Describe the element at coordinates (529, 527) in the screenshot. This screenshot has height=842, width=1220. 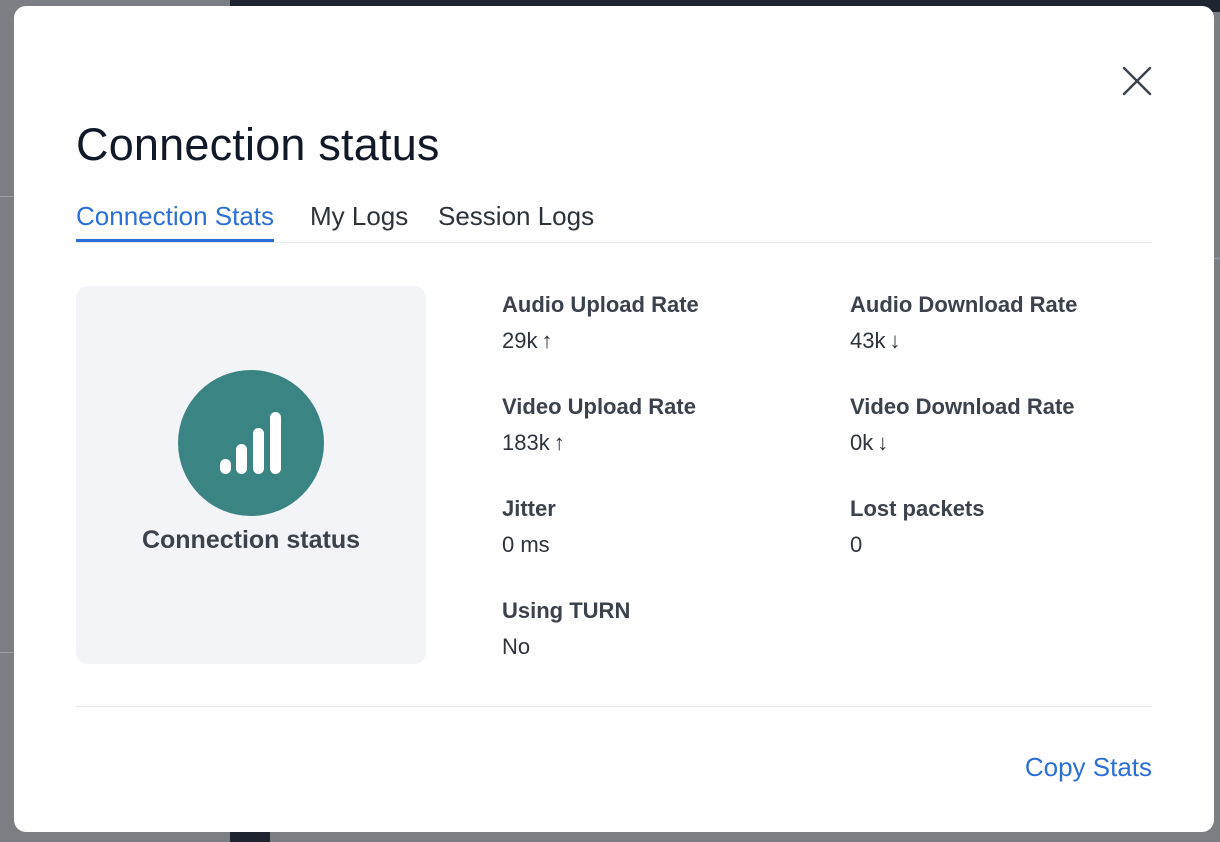
I see `stat-jitter: Jitter 0 ms` at that location.